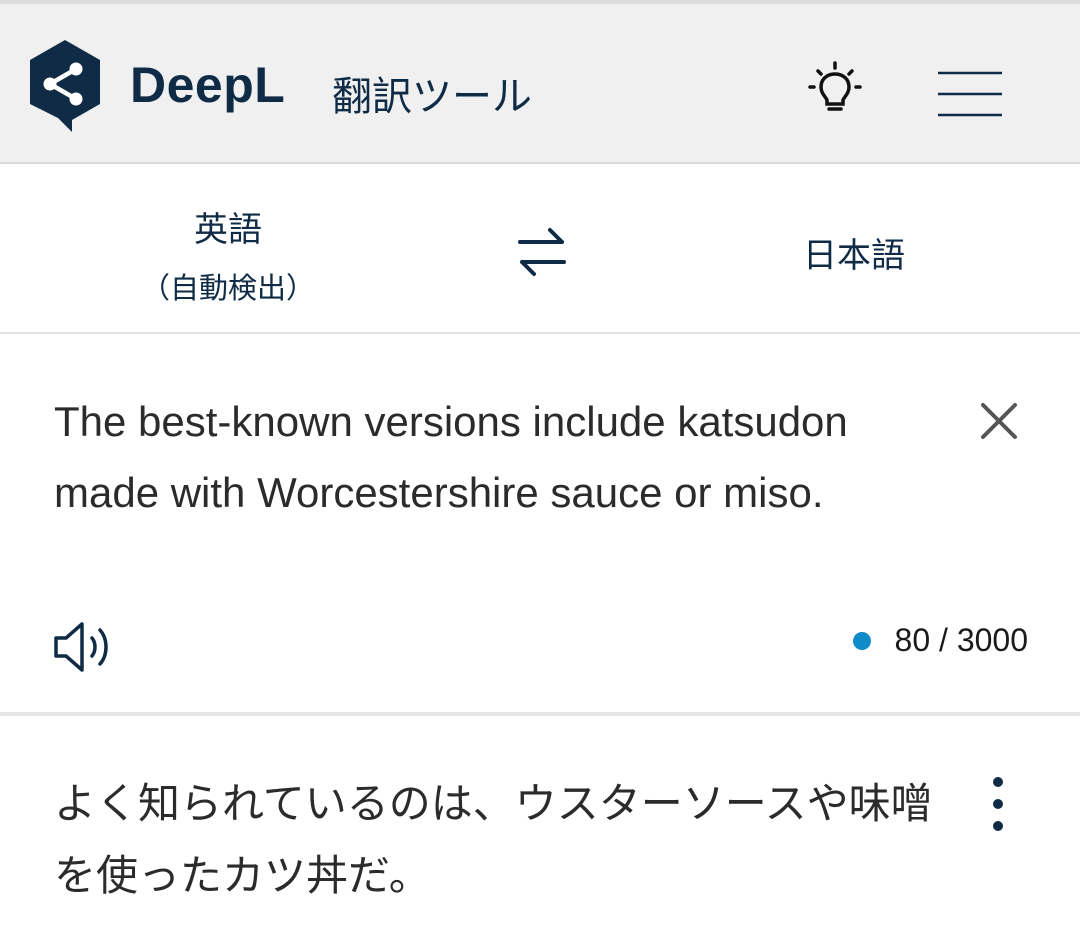 Image resolution: width=1080 pixels, height=948 pixels. What do you see at coordinates (208, 85) in the screenshot?
I see `brand-name: DeepL` at bounding box center [208, 85].